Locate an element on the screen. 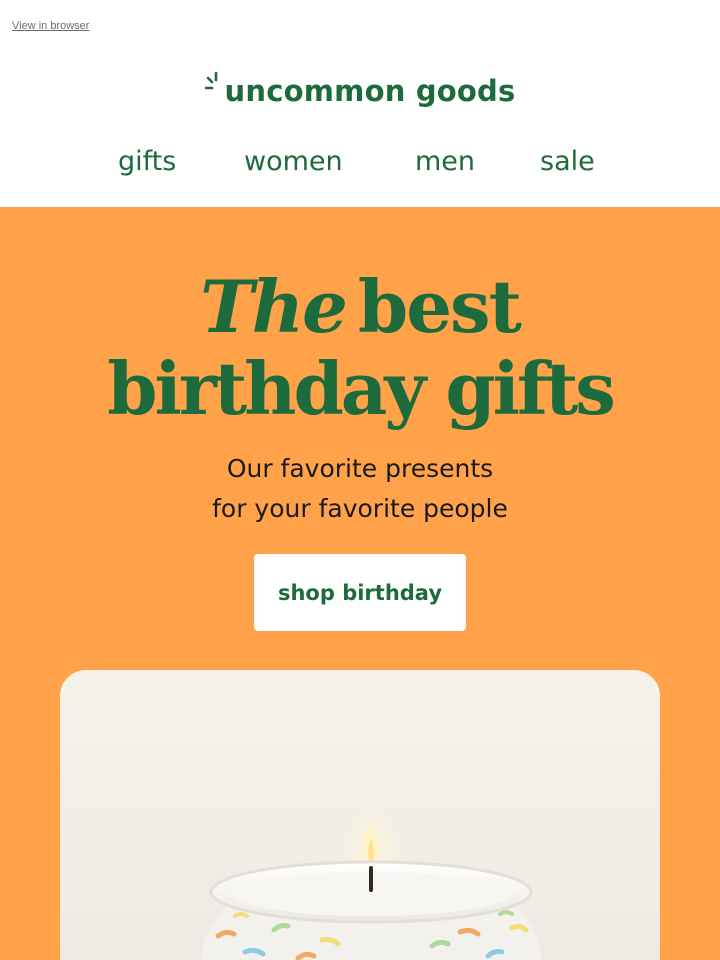  candle-image is located at coordinates (371, 885).